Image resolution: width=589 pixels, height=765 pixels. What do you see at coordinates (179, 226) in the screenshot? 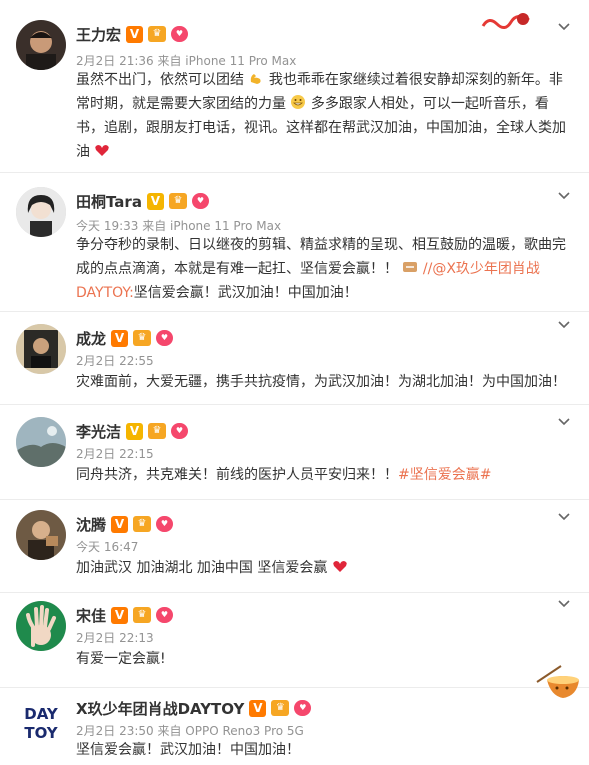
I see `post-meta: 今天 19:33 来自 iPhone 11 Pro Max` at bounding box center [179, 226].